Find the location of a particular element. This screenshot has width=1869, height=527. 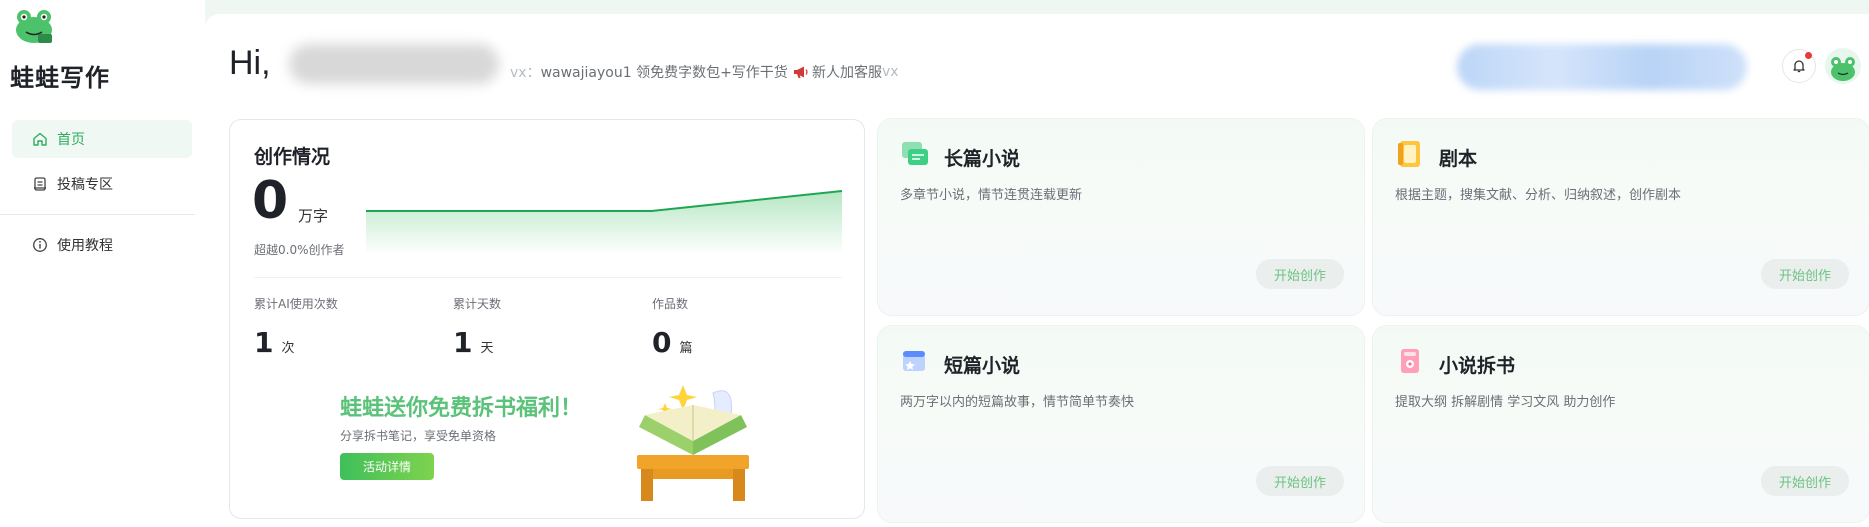

feature-desc: 多章节小说，情节连贯连载更新 is located at coordinates (991, 195).